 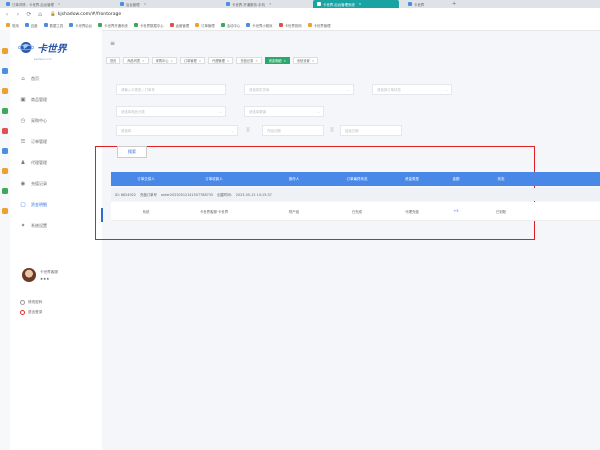 What do you see at coordinates (192, 60) in the screenshot?
I see `tab-orders: 订单管理 ✕` at bounding box center [192, 60].